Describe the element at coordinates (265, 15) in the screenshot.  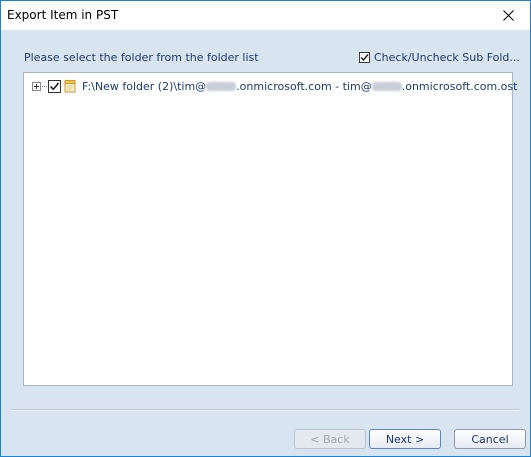
I see `title-bar: Export Item in PST` at that location.